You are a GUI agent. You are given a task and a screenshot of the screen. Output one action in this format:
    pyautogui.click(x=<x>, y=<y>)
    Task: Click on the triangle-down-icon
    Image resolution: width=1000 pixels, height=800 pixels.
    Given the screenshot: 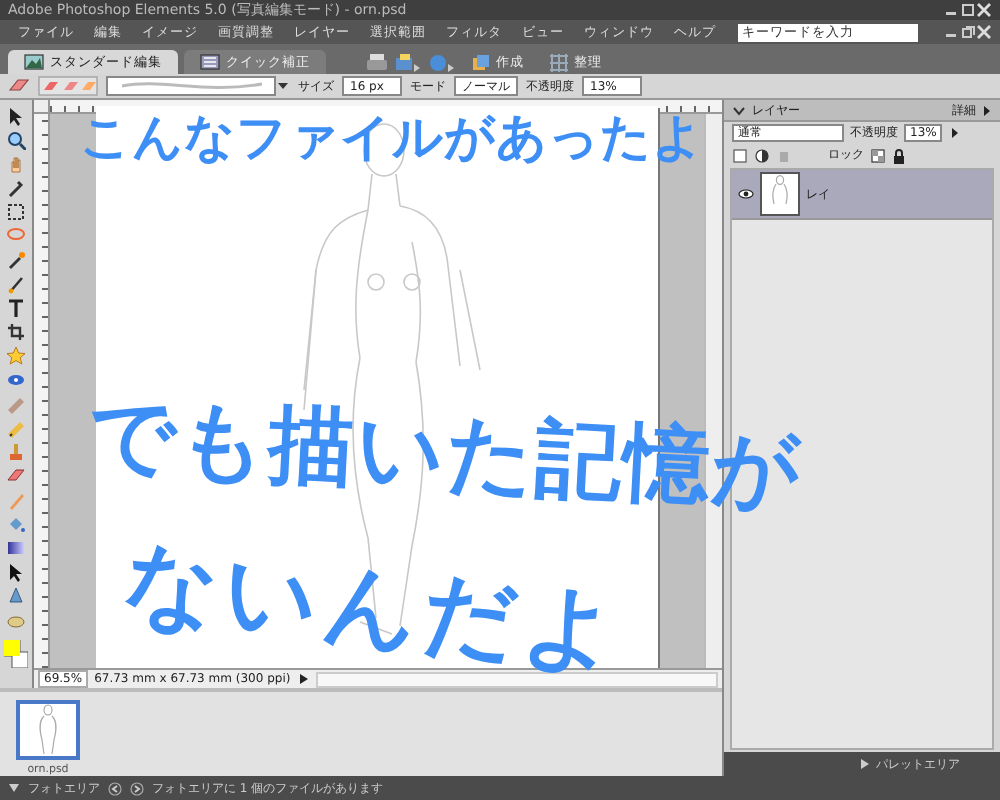 What is the action you would take?
    pyautogui.click(x=14, y=788)
    